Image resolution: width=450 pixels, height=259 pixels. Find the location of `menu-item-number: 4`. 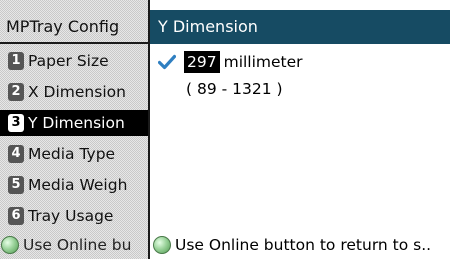

menu-item-number: 4 is located at coordinates (16, 154).